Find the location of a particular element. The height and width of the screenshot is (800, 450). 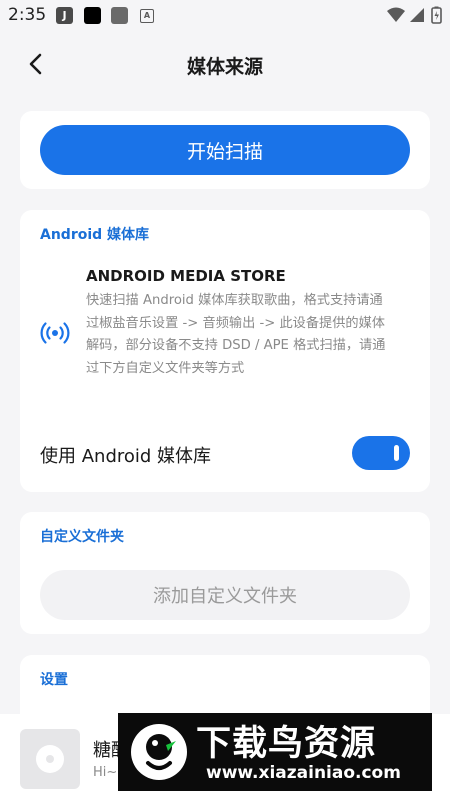

android-section-title: Android 媒体库 is located at coordinates (95, 235).